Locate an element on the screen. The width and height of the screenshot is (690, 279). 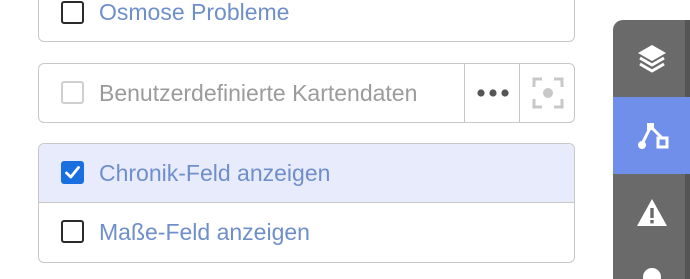
zoom-to-data-icon is located at coordinates (547, 93).